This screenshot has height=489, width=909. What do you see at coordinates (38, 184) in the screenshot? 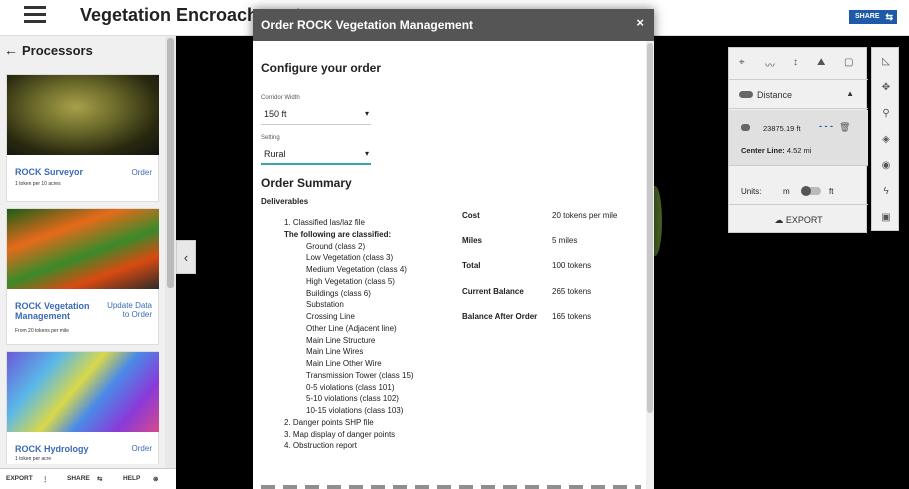
I see `processor-price: 1 token per 10 acres` at bounding box center [38, 184].